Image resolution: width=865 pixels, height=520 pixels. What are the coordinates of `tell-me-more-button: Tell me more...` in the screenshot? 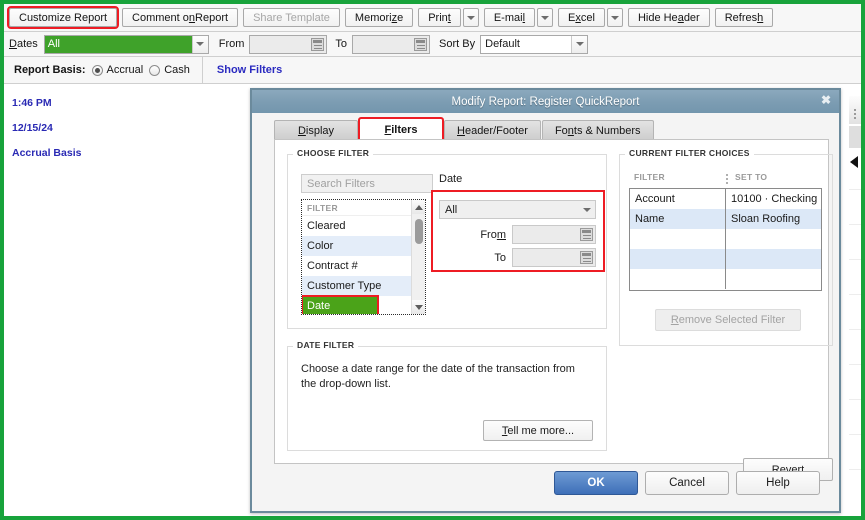 It's located at (538, 430).